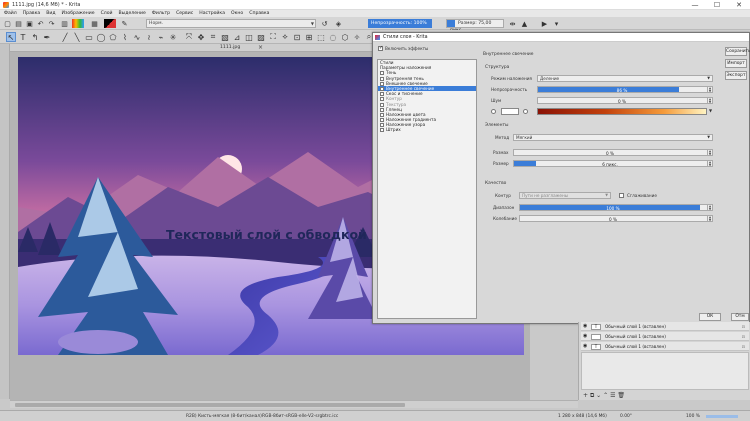 The height and width of the screenshot is (421, 750). What do you see at coordinates (64, 23) in the screenshot?
I see `gradient-icon: ▥` at bounding box center [64, 23].